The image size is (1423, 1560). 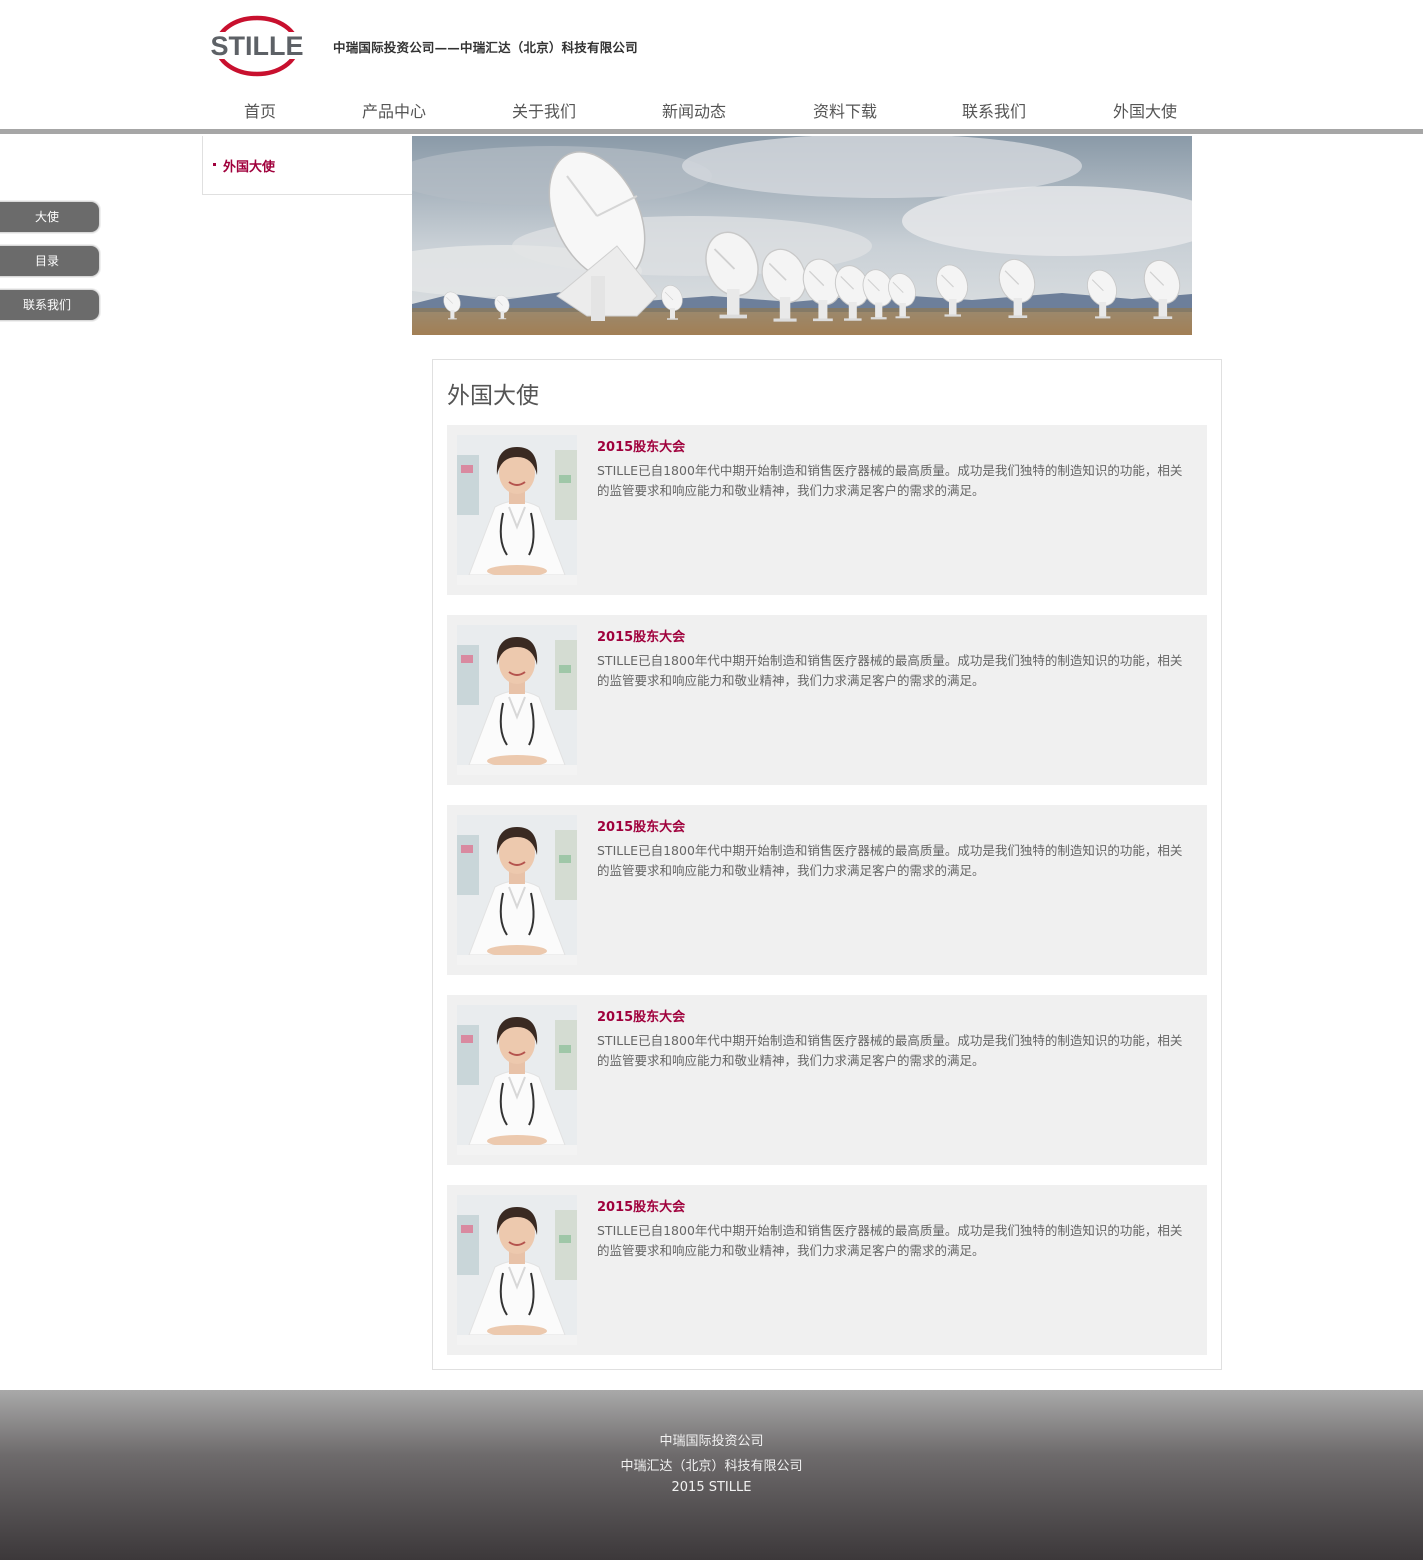 What do you see at coordinates (711, 131) in the screenshot?
I see `nav-divider-bar` at bounding box center [711, 131].